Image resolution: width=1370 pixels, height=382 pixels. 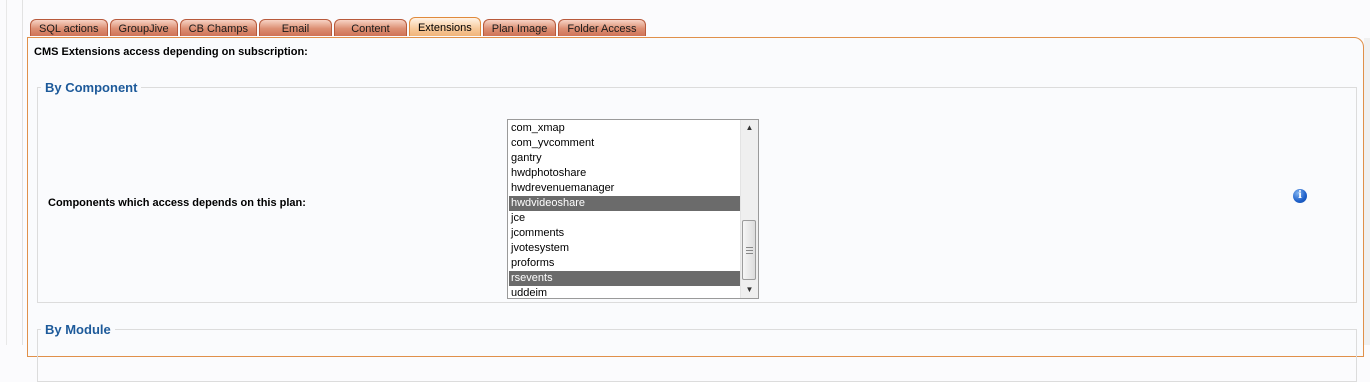 What do you see at coordinates (602, 27) in the screenshot?
I see `tab-folder-access: Folder Access` at bounding box center [602, 27].